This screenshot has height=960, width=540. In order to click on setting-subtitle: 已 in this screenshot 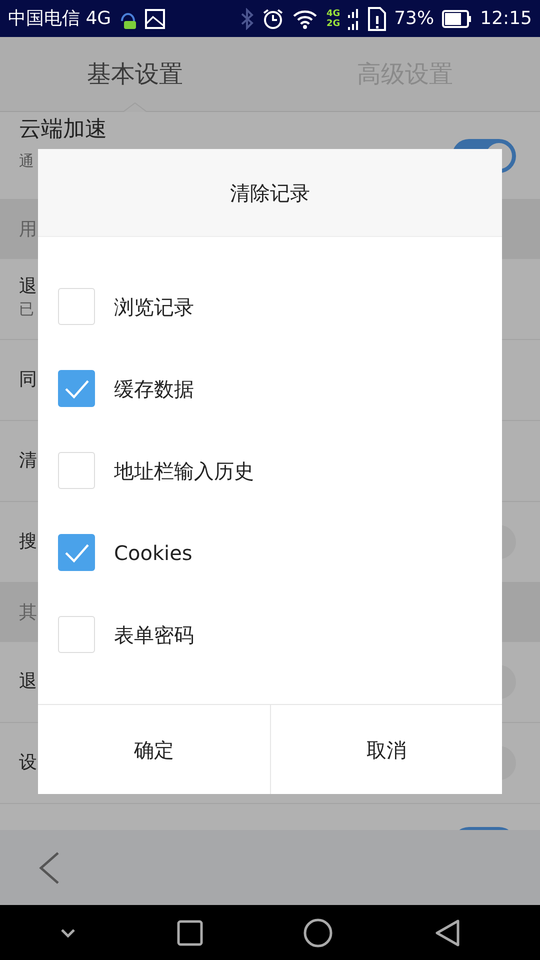, I will do `click(26, 309)`.